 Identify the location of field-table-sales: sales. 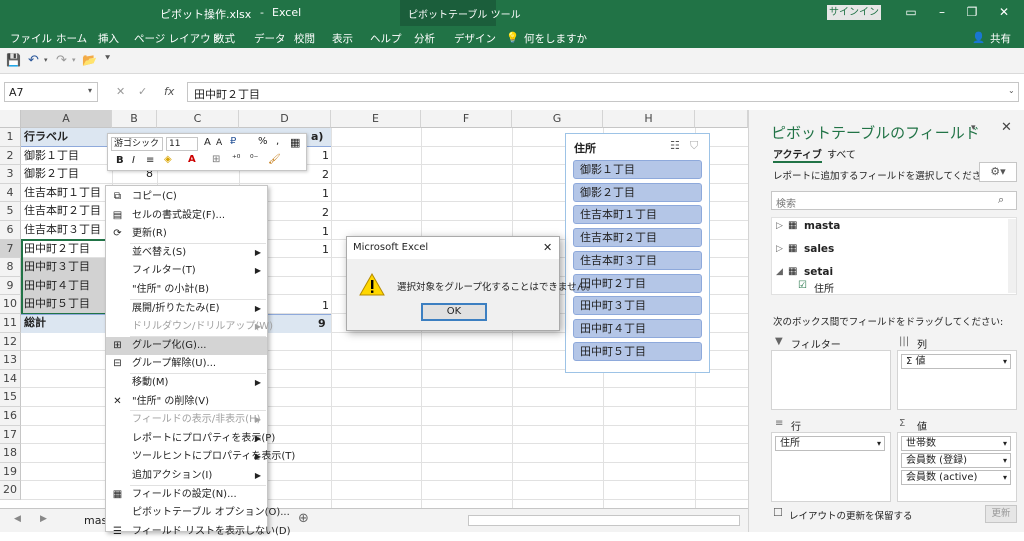
(819, 249).